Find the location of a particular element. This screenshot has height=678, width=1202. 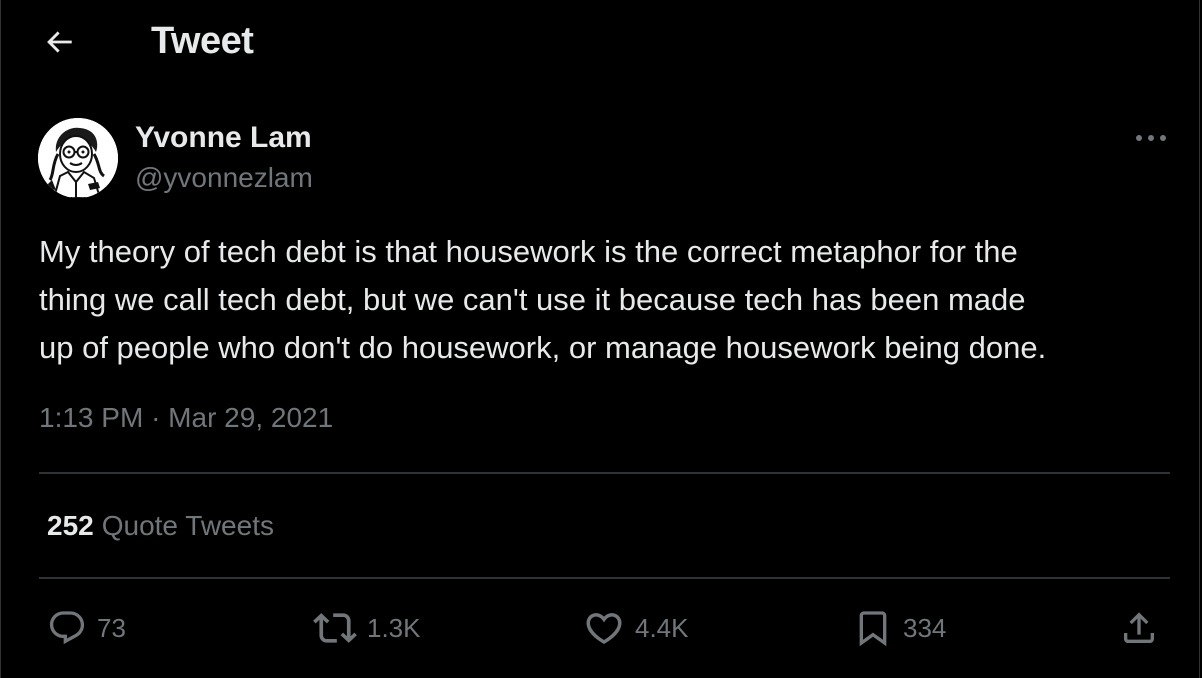

reply-count: 73 is located at coordinates (111, 627).